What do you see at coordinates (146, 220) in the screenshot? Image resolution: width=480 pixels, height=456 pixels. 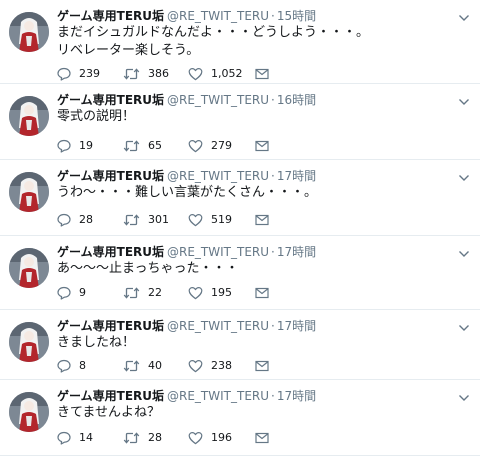 I see `retweet-button: 301` at bounding box center [146, 220].